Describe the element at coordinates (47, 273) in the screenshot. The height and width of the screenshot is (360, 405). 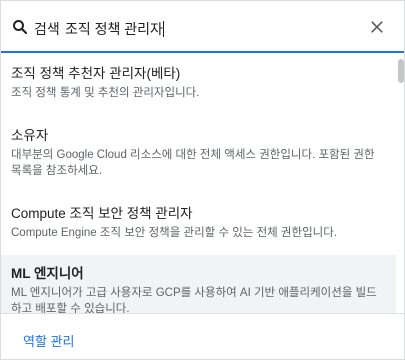
I see `role-title: ML 엔지니어` at that location.